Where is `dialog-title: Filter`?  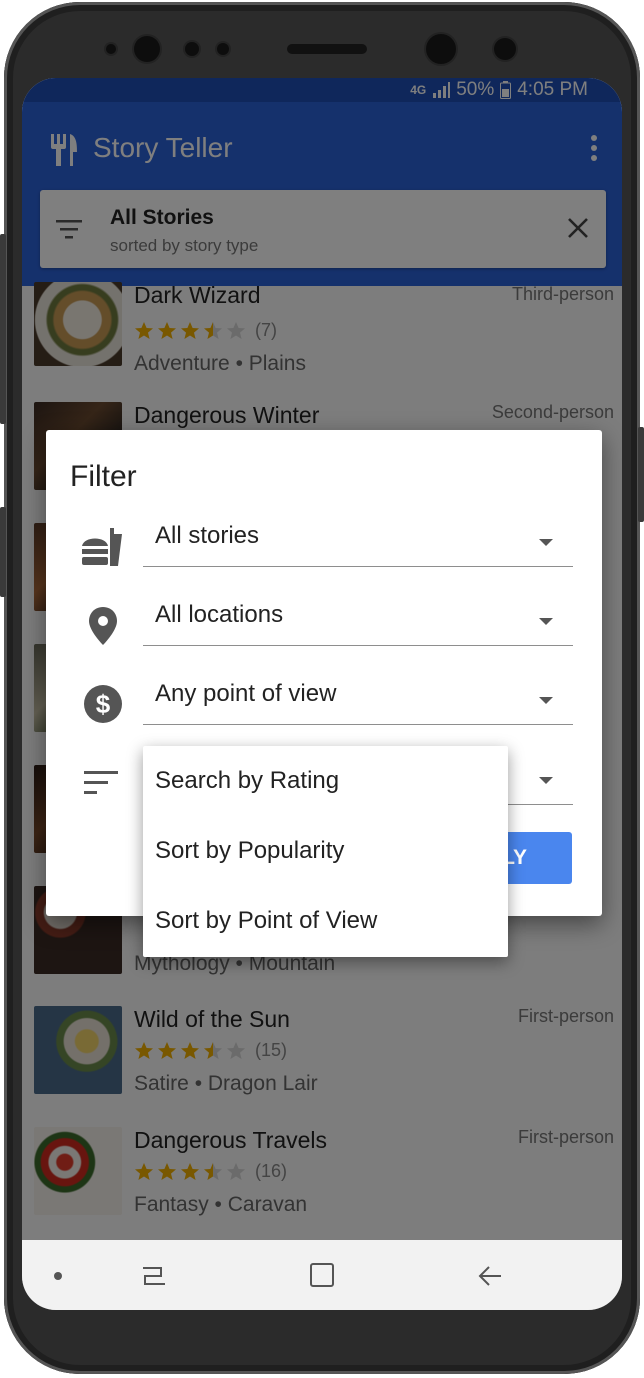 dialog-title: Filter is located at coordinates (103, 476).